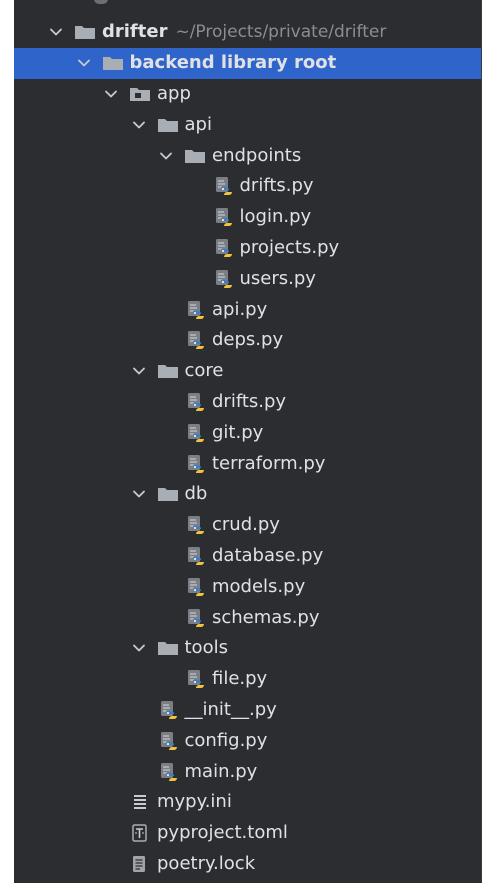 The height and width of the screenshot is (883, 495). I want to click on tree-item-label: git.py, so click(238, 432).